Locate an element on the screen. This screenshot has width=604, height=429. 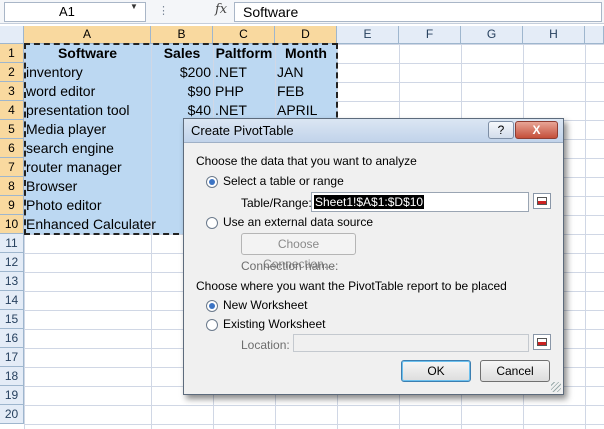
resize-grip-icon is located at coordinates (556, 387).